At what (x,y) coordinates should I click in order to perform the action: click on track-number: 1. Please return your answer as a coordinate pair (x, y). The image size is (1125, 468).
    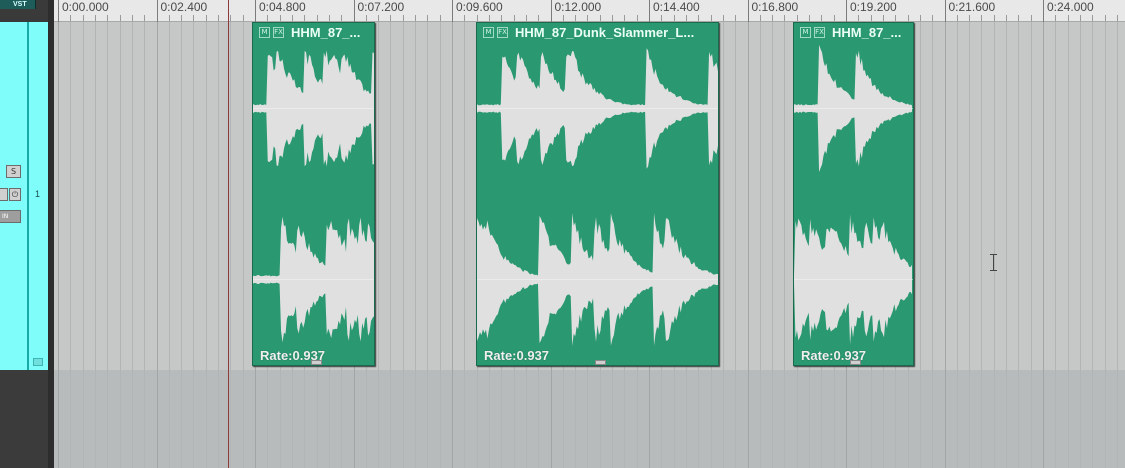
    Looking at the image, I should click on (38, 194).